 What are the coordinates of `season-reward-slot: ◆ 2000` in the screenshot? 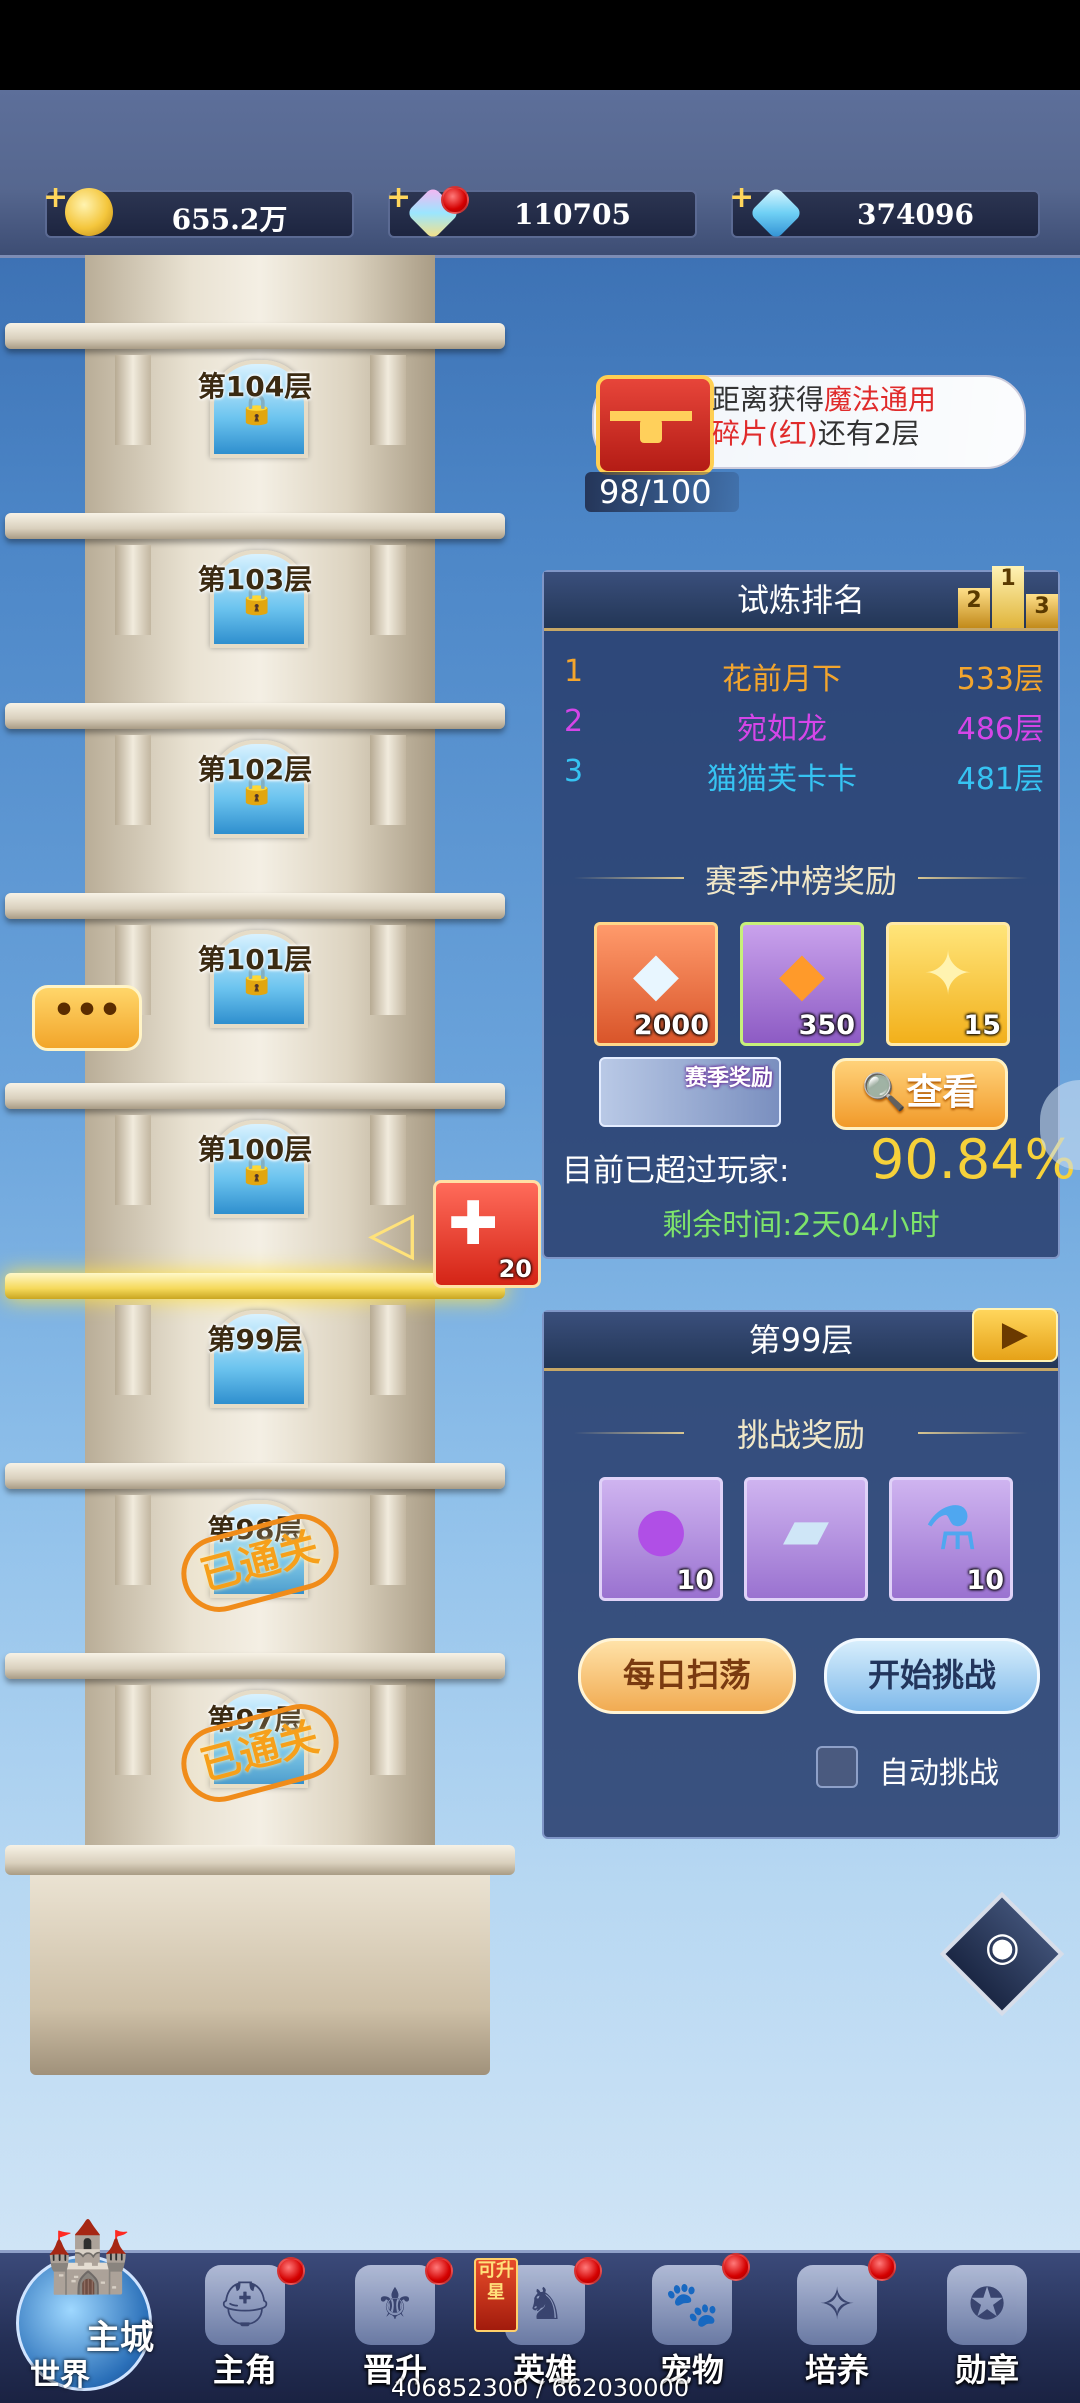 It's located at (656, 984).